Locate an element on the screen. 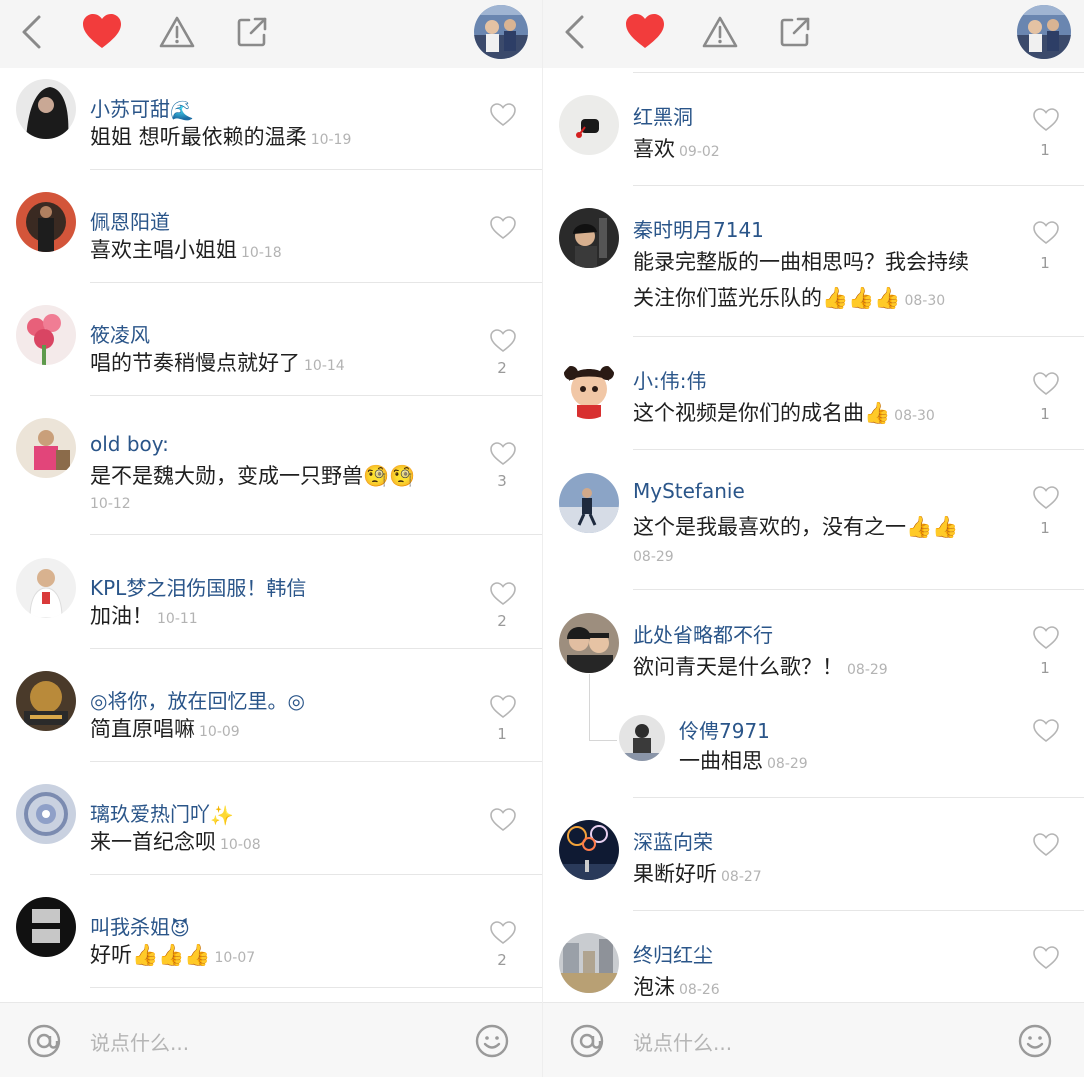  comment-username: 璃玖爱热门吖✨ is located at coordinates (162, 812).